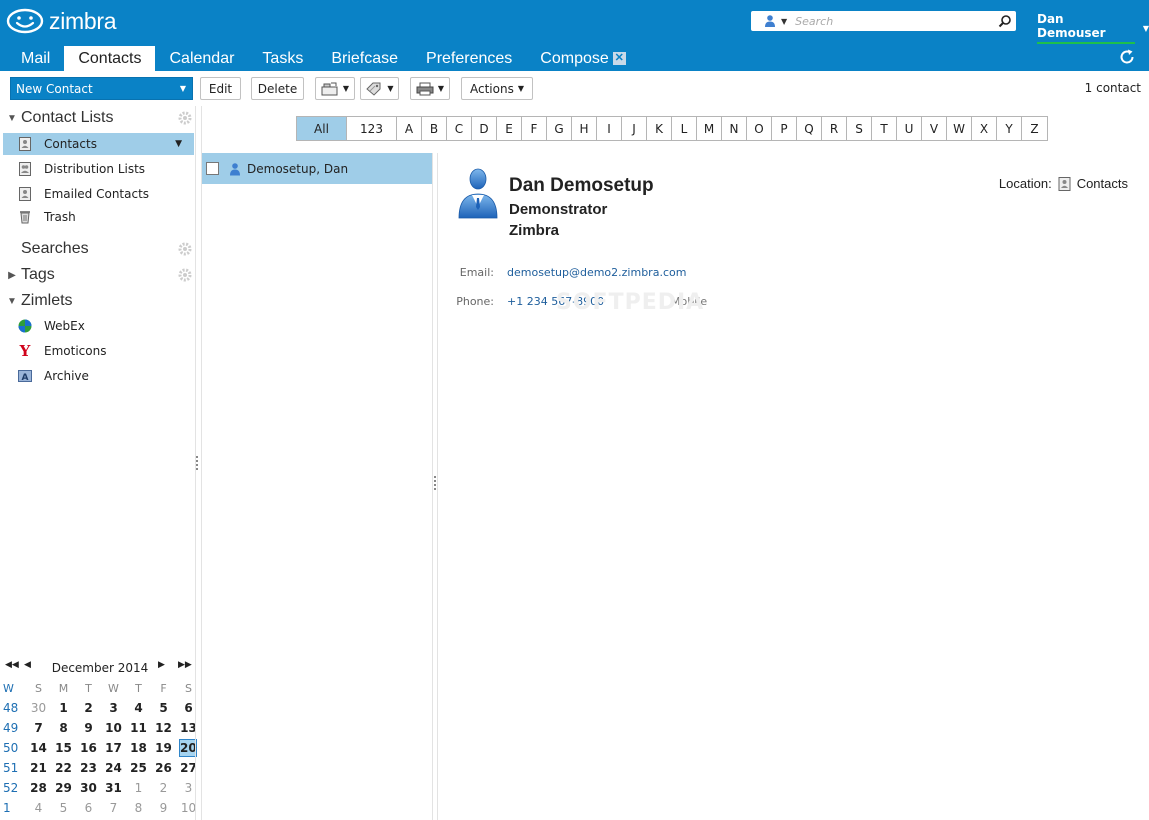 The image size is (1149, 820). What do you see at coordinates (634, 128) in the screenshot?
I see `alpha-filter-j: J` at bounding box center [634, 128].